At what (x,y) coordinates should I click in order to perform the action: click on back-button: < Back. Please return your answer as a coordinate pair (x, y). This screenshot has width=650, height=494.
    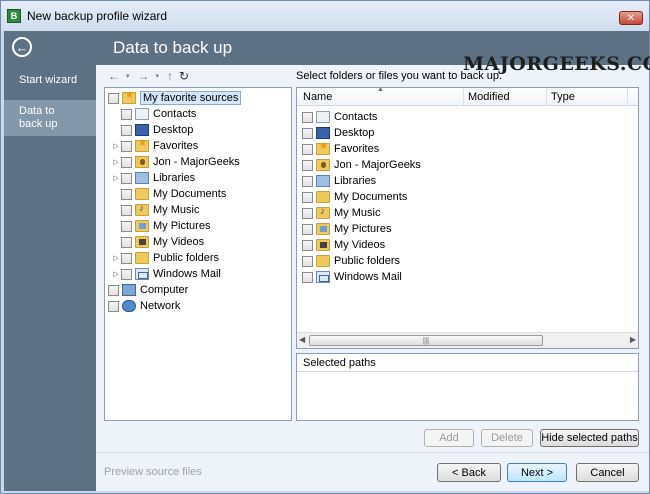
    Looking at the image, I should click on (469, 472).